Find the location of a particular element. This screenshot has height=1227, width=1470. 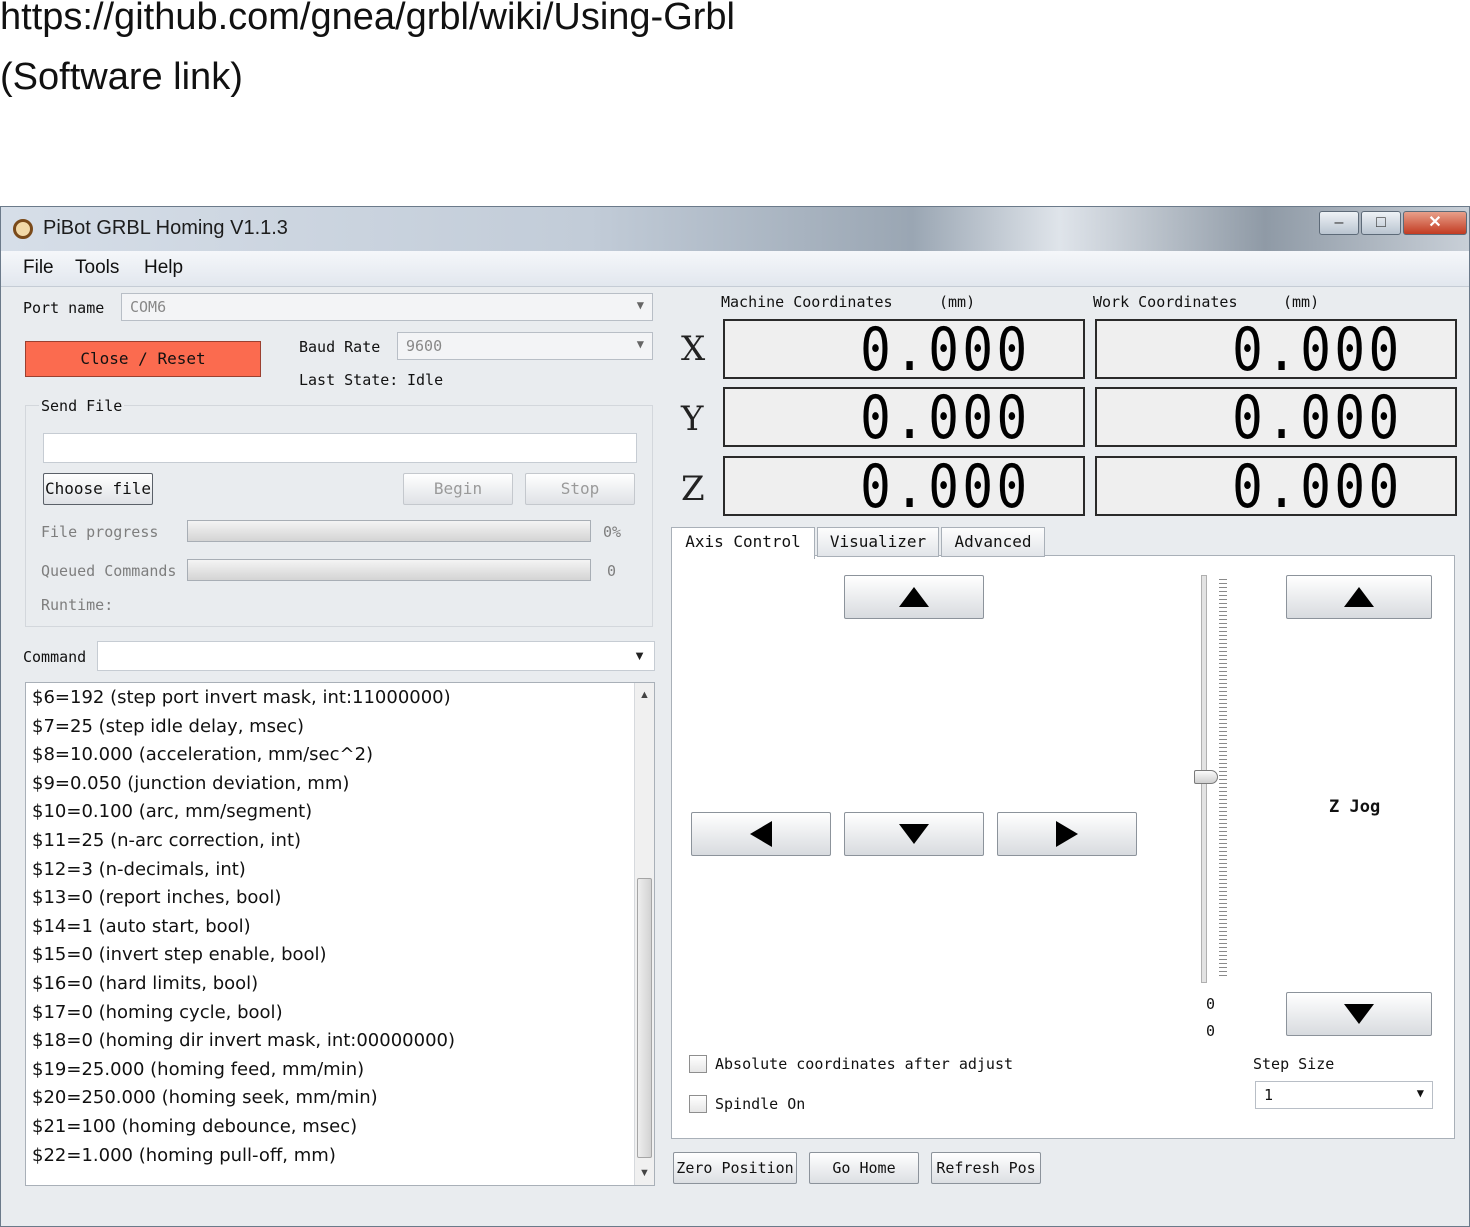

begin-button: Begin is located at coordinates (458, 489).